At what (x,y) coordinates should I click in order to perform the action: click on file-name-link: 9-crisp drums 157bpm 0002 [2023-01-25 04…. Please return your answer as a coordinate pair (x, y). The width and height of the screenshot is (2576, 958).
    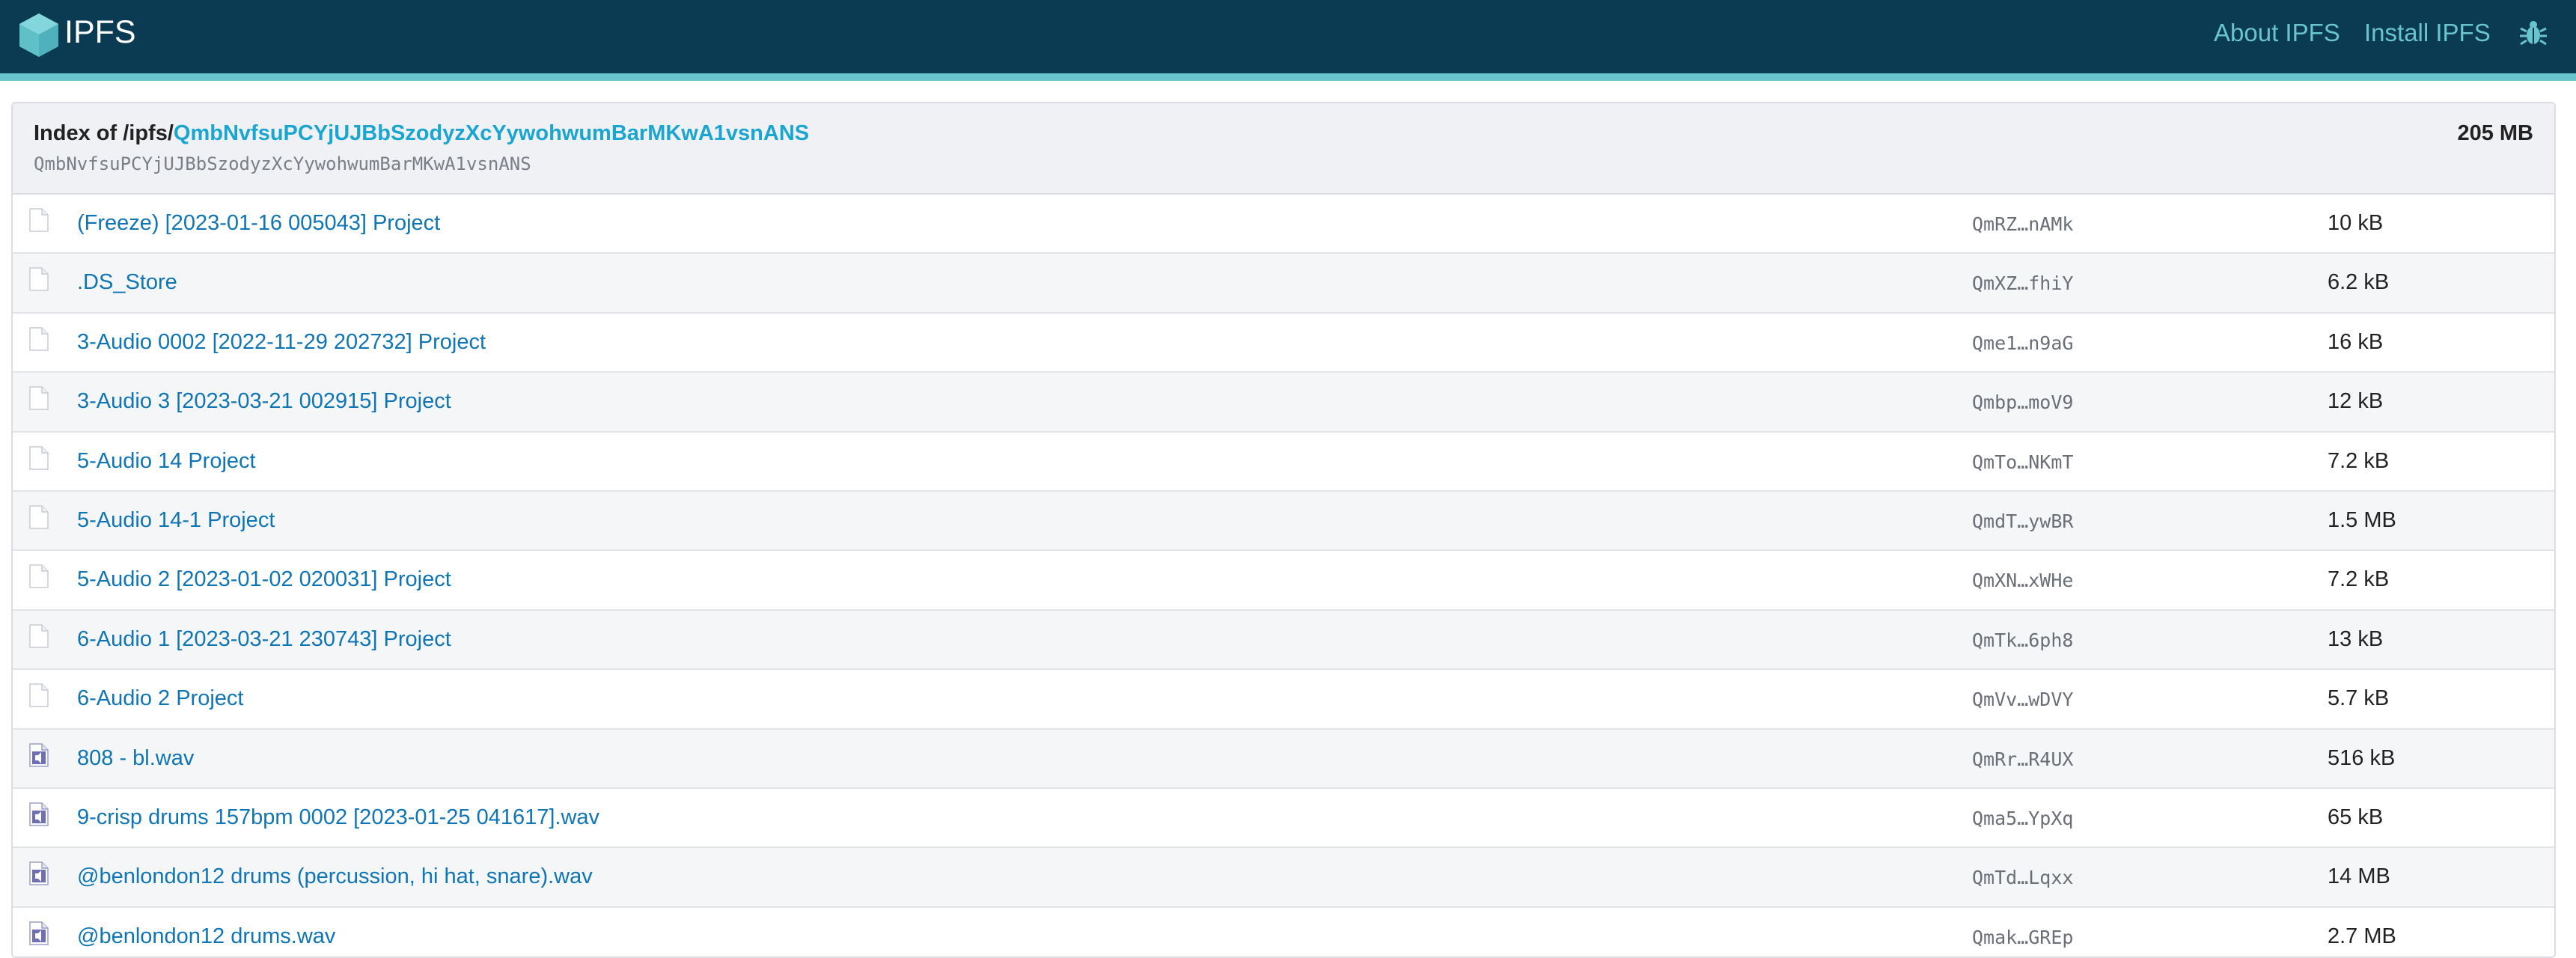
    Looking at the image, I should click on (338, 817).